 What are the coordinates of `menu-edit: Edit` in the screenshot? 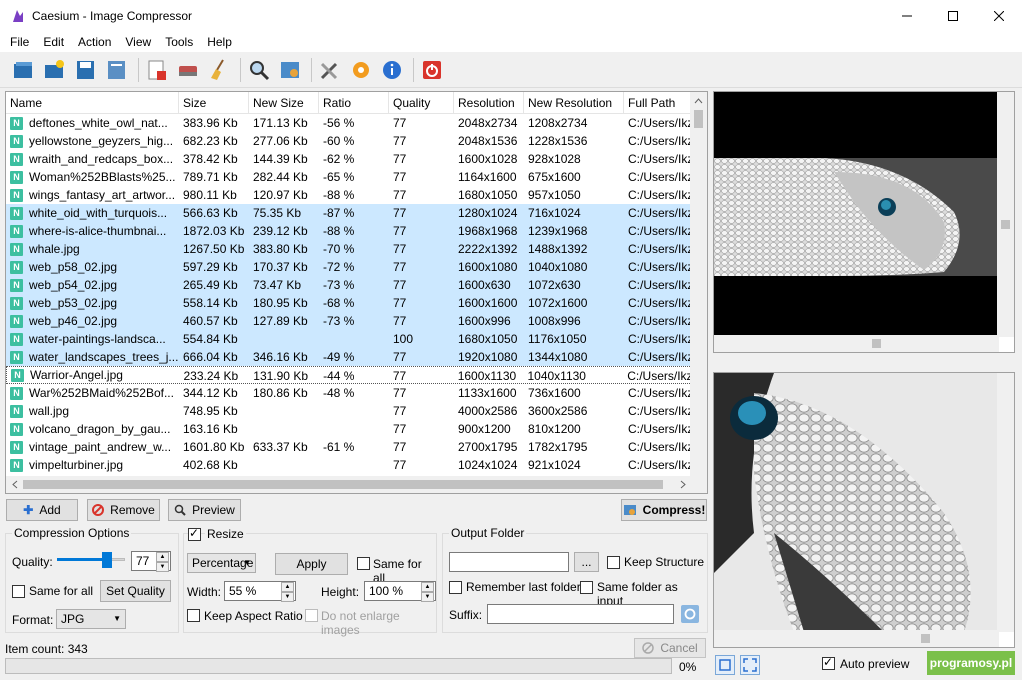 It's located at (53, 42).